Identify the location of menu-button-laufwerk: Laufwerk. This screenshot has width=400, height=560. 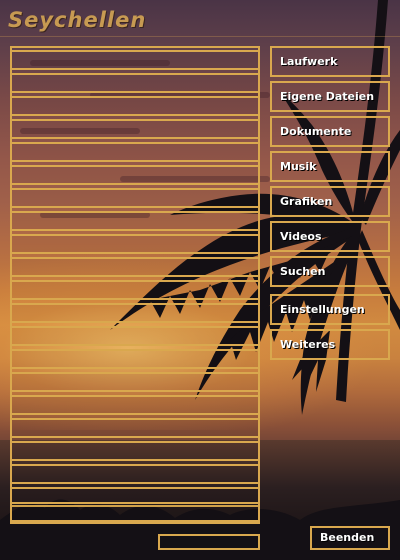
(330, 61).